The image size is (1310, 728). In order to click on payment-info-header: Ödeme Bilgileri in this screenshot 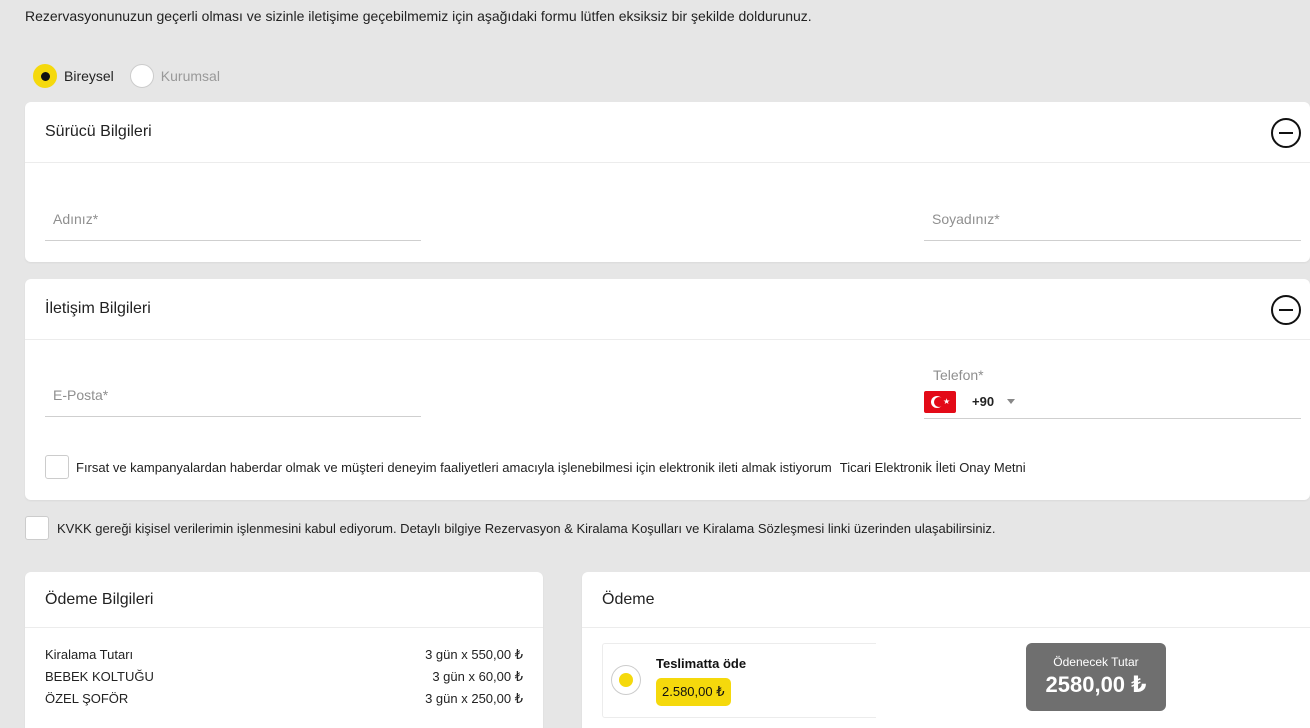, I will do `click(284, 600)`.